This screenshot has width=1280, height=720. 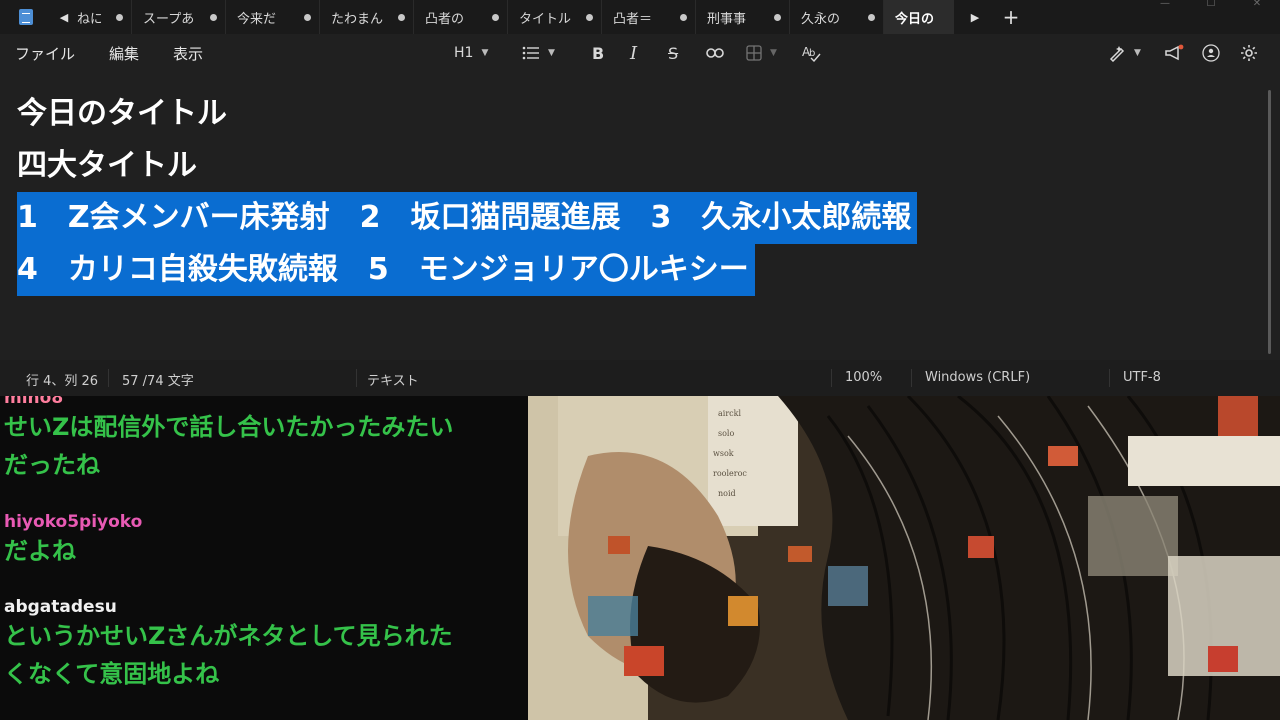 I want to click on cursor-position: 行 4、列 26, so click(x=62, y=381).